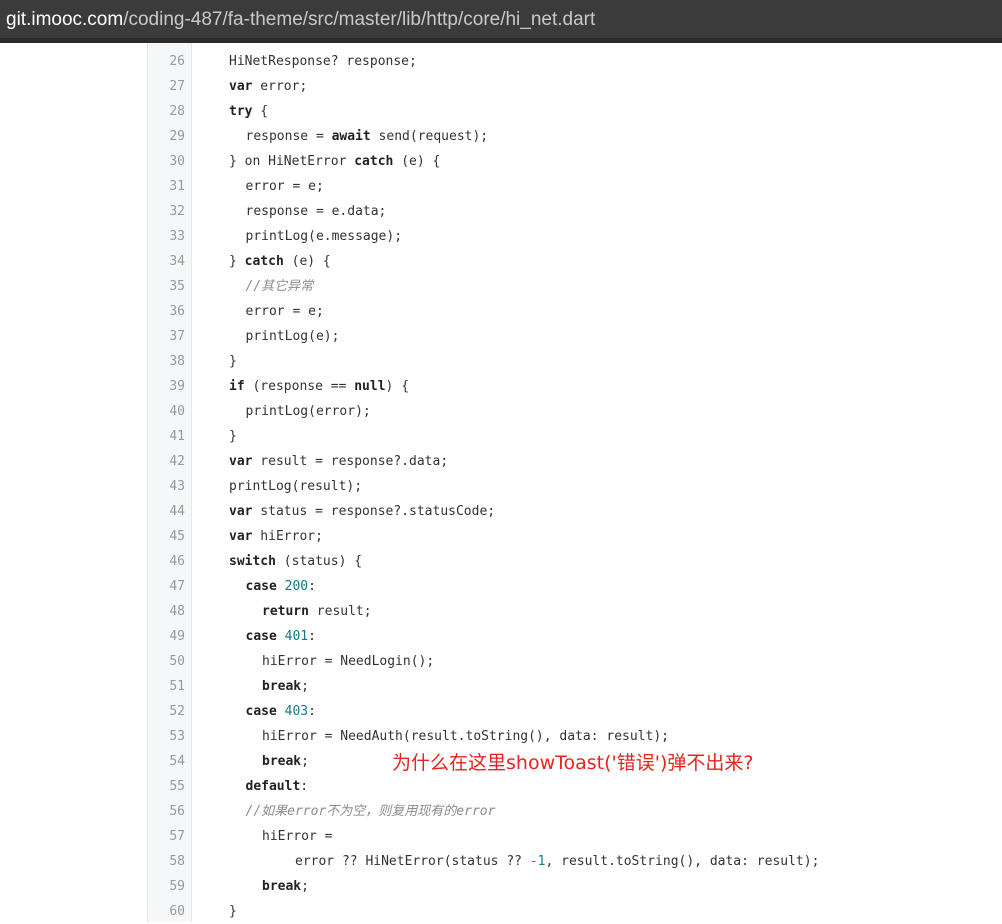  What do you see at coordinates (324, 236) in the screenshot?
I see `code-text: printLog(e.message);` at bounding box center [324, 236].